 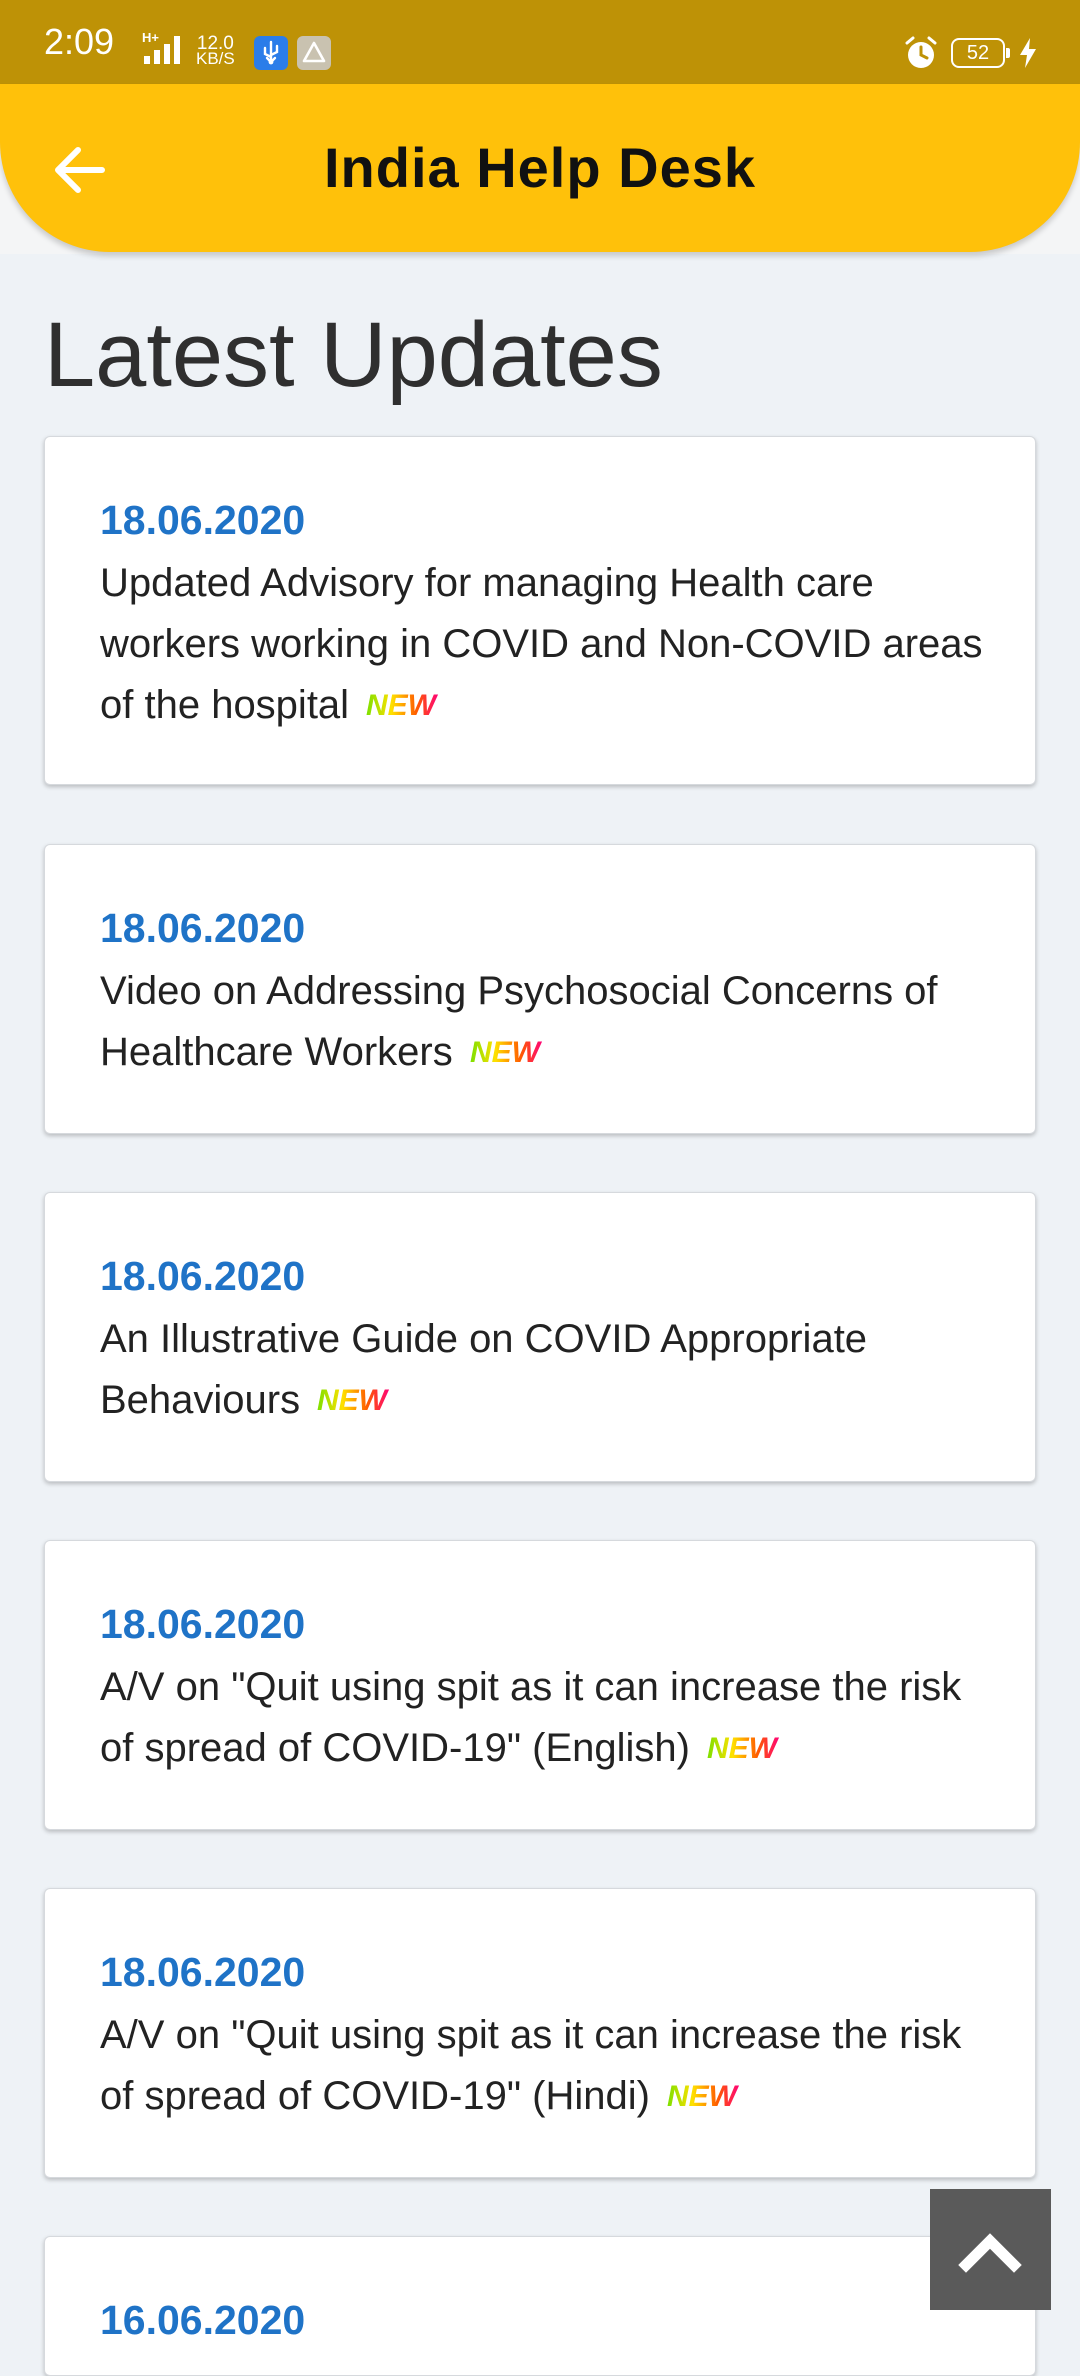 I want to click on charging-icon, so click(x=1028, y=53).